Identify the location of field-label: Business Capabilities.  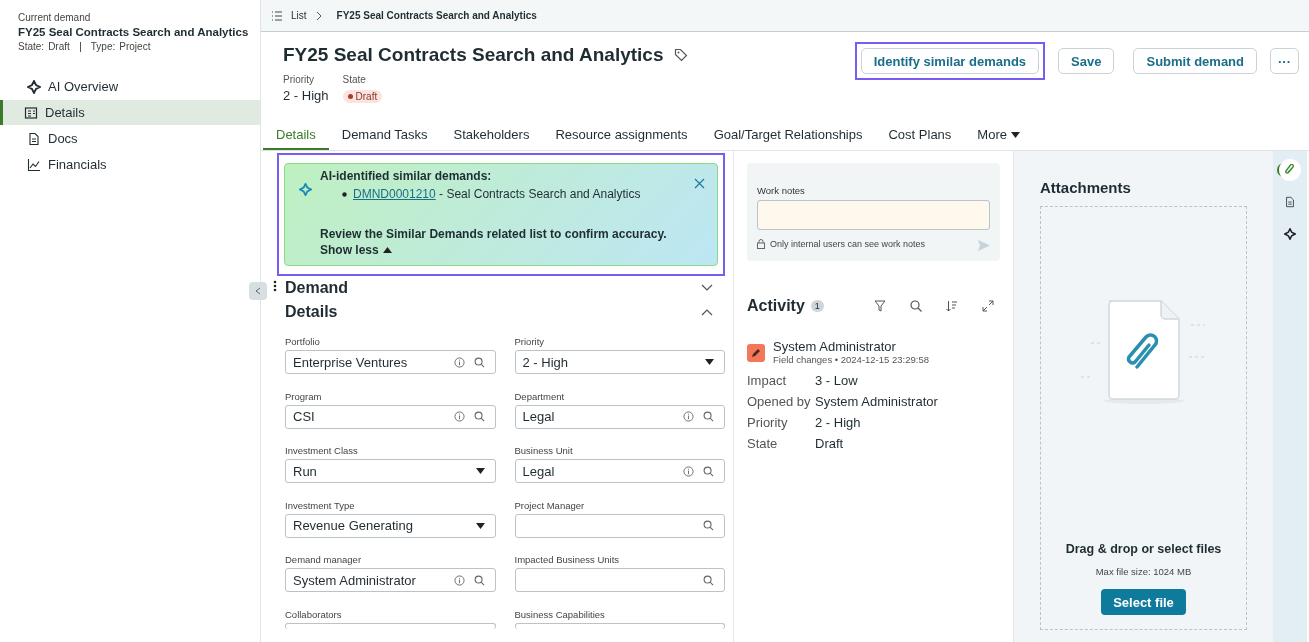
(560, 614).